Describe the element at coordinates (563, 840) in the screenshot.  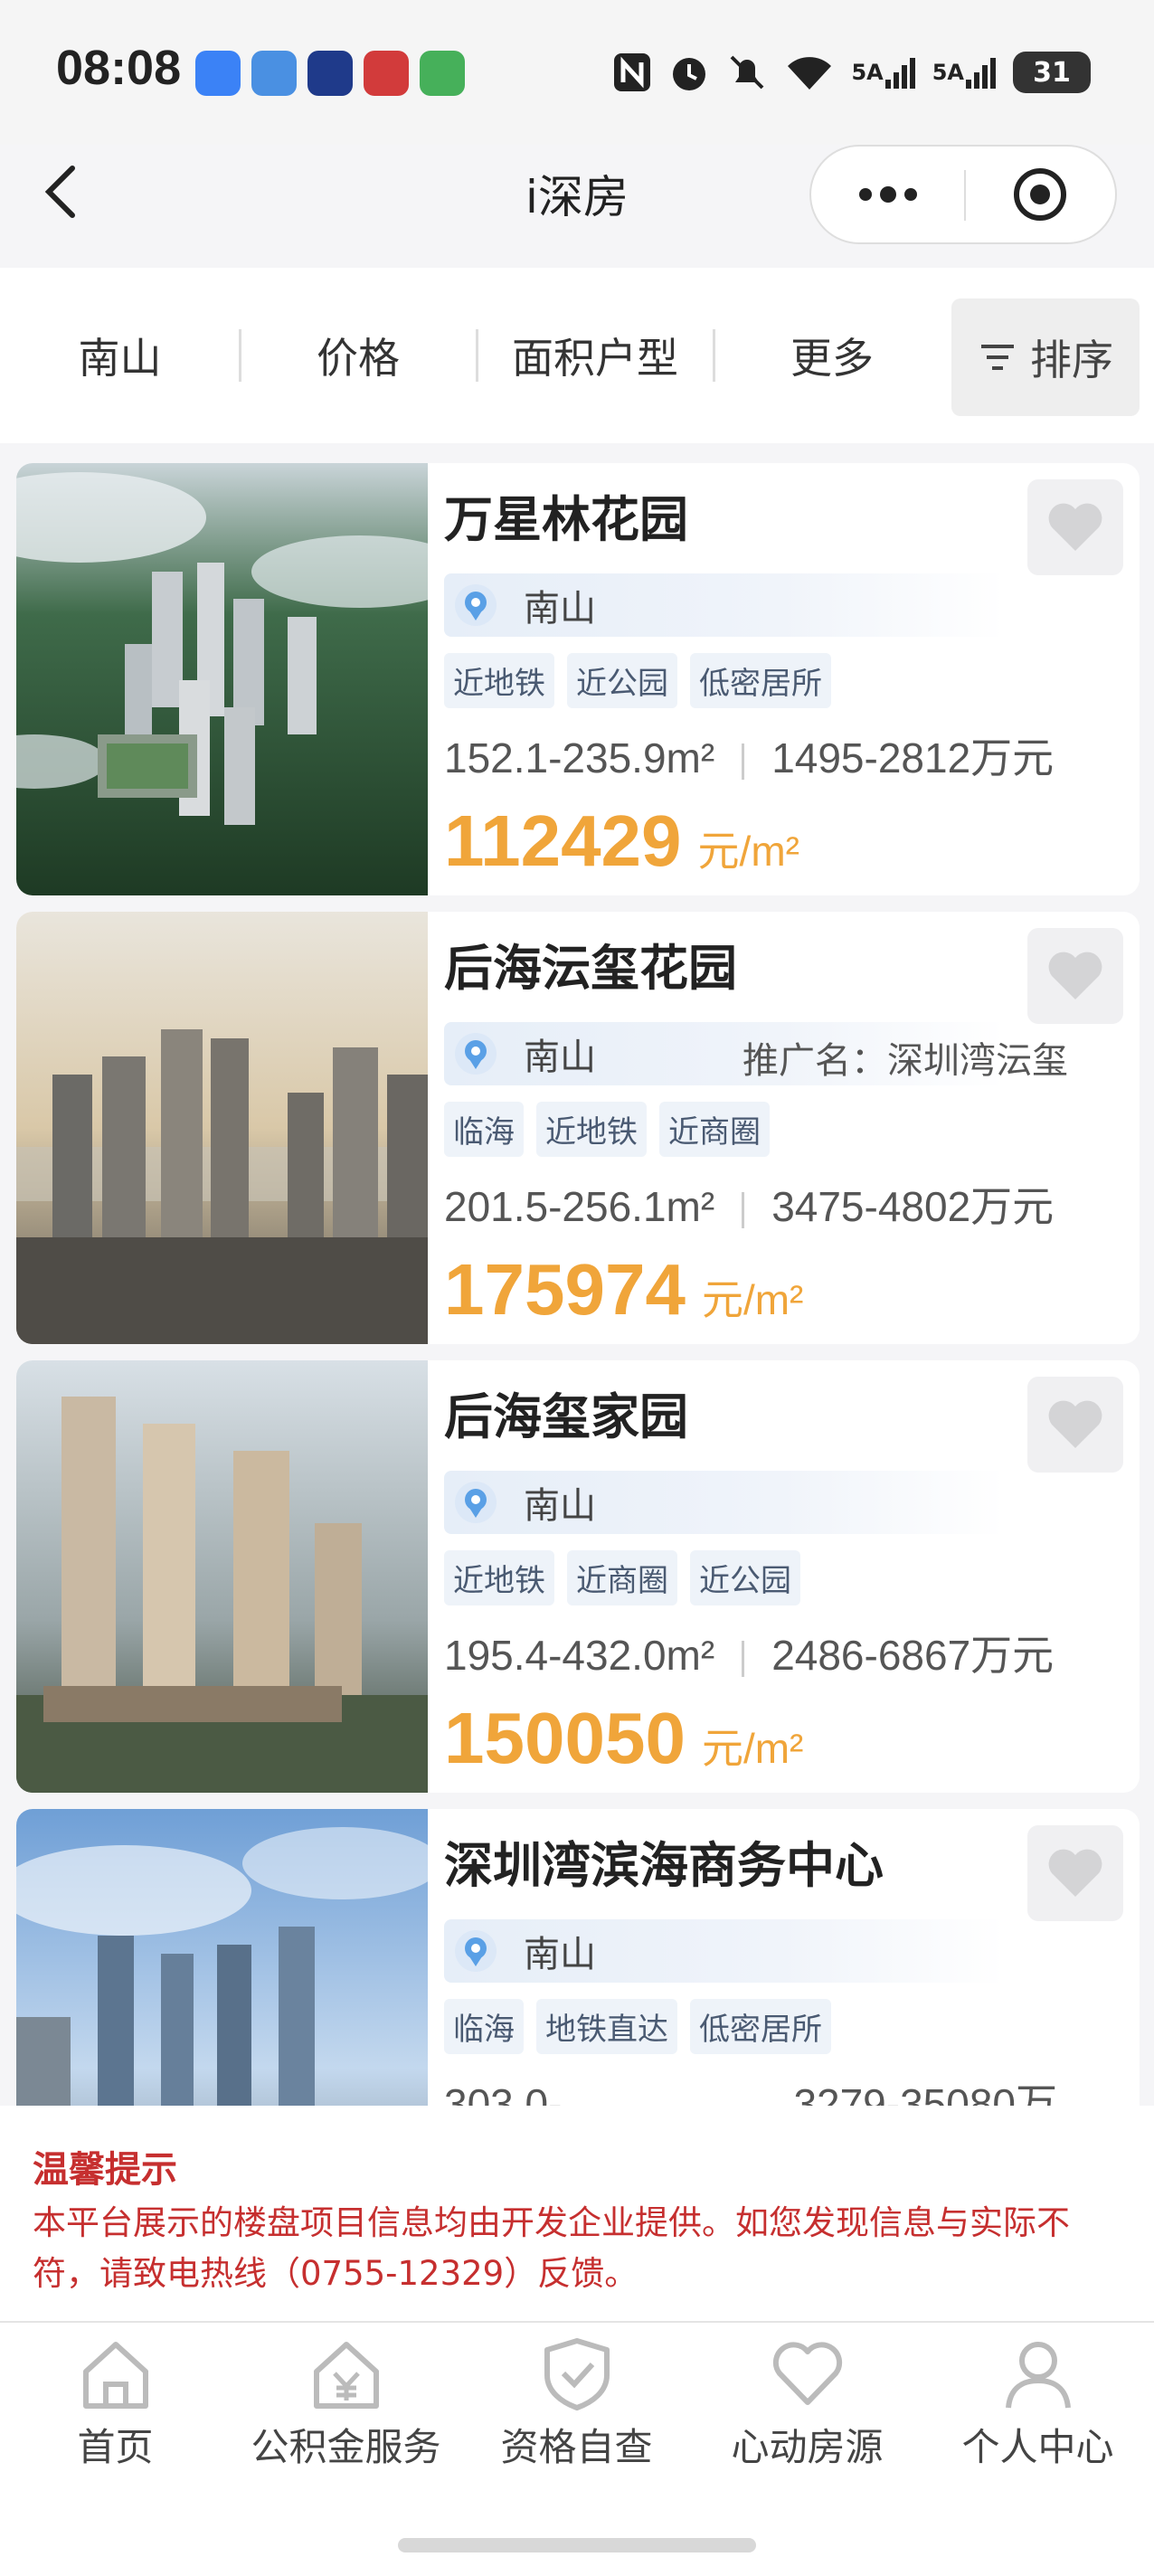
I see `unit-price: 112429` at that location.